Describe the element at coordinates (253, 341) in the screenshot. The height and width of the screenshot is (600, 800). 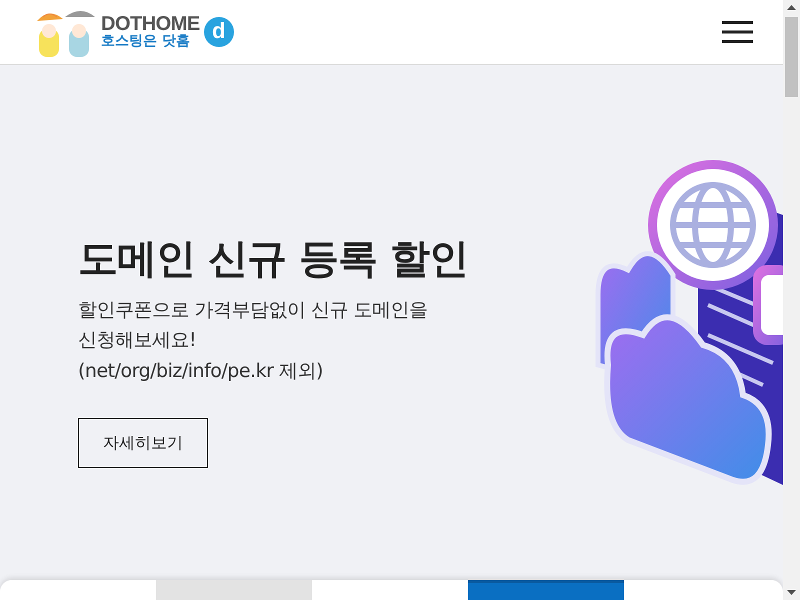
I see `hero-description: 할인쿠폰으로 가격부담없이 신규 도메인을 신청해보세요! (net/org/biz/info/pe.kr 제외)` at that location.